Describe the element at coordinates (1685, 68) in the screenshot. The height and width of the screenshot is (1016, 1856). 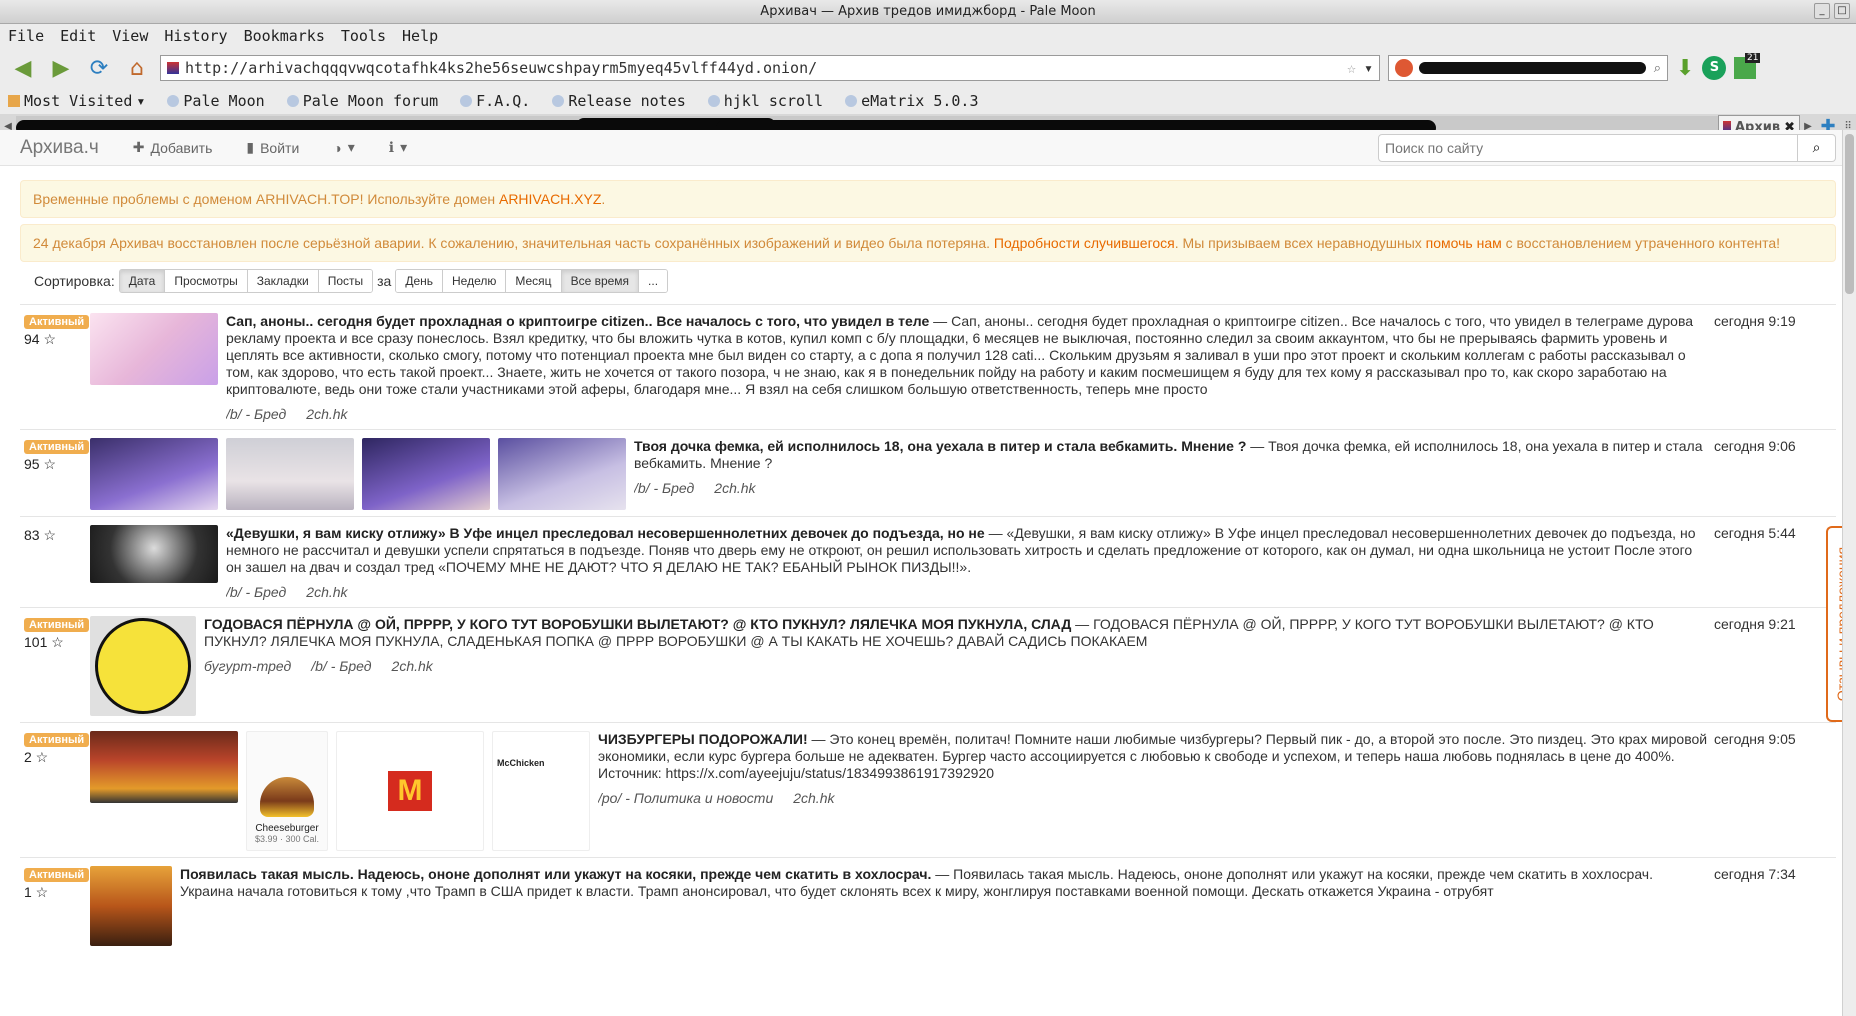
I see `download-arrow-icon: ⬇` at that location.